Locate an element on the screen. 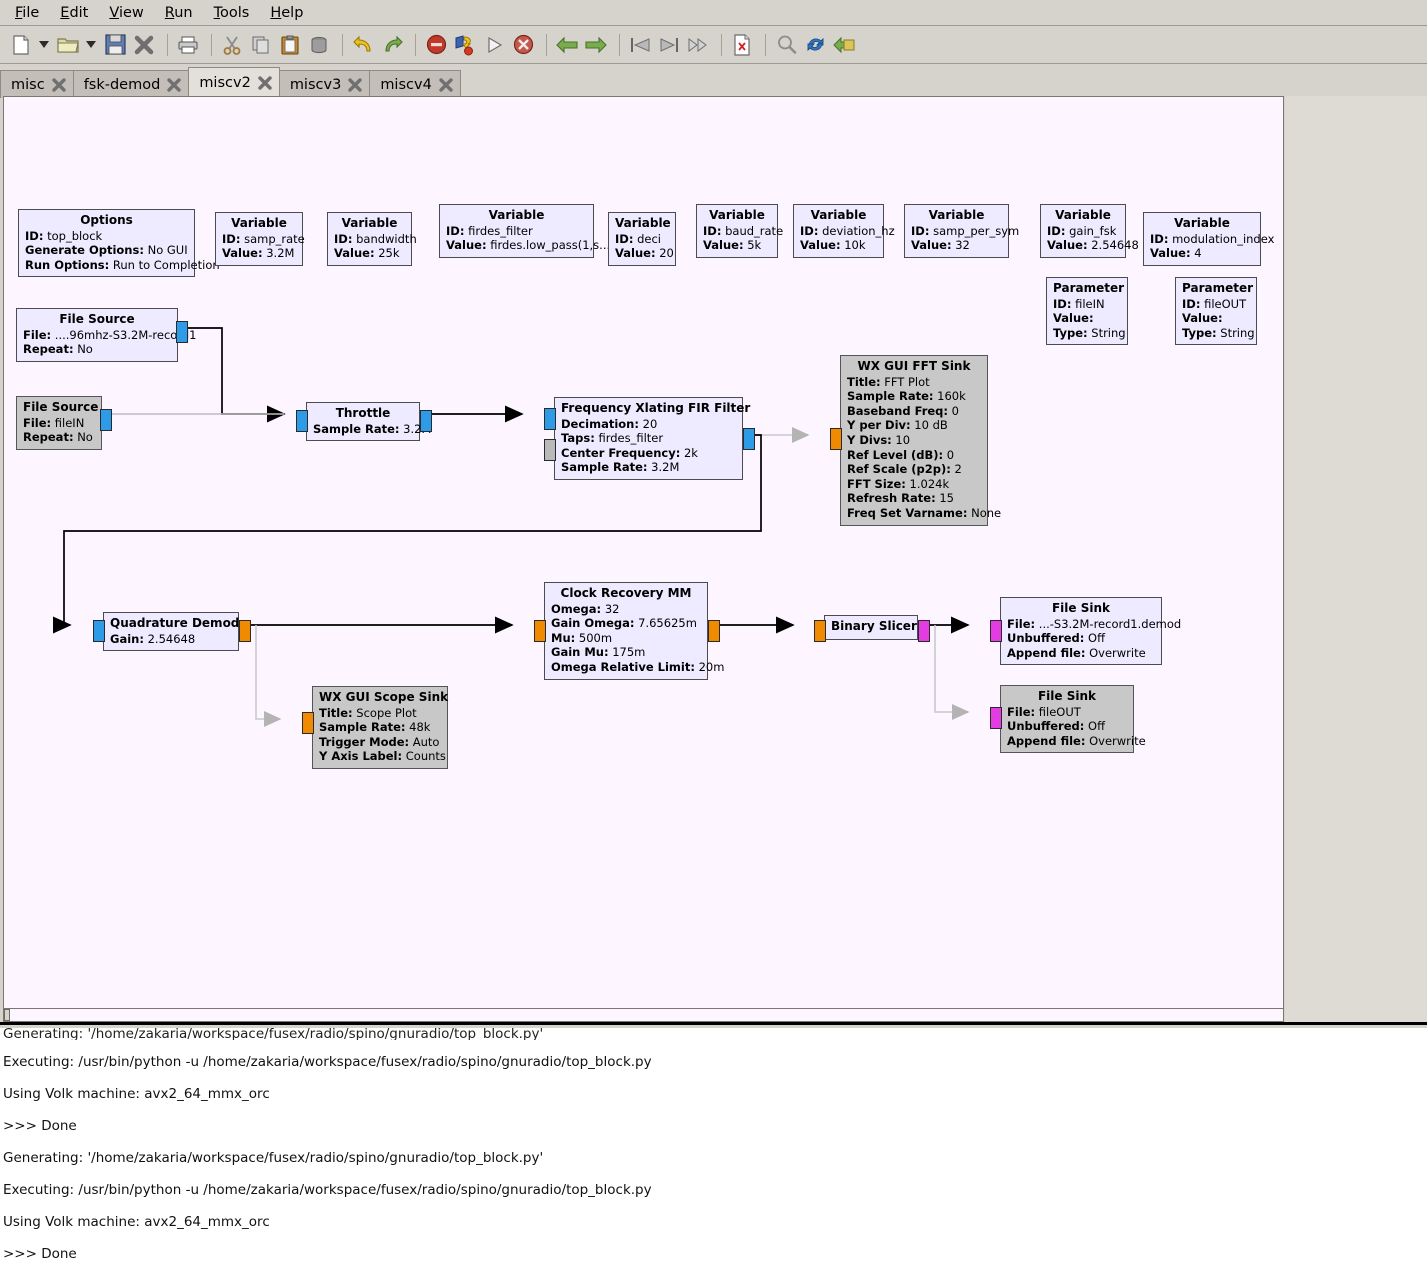 The height and width of the screenshot is (1268, 1427). block-param: Value: 4 is located at coordinates (1202, 253).